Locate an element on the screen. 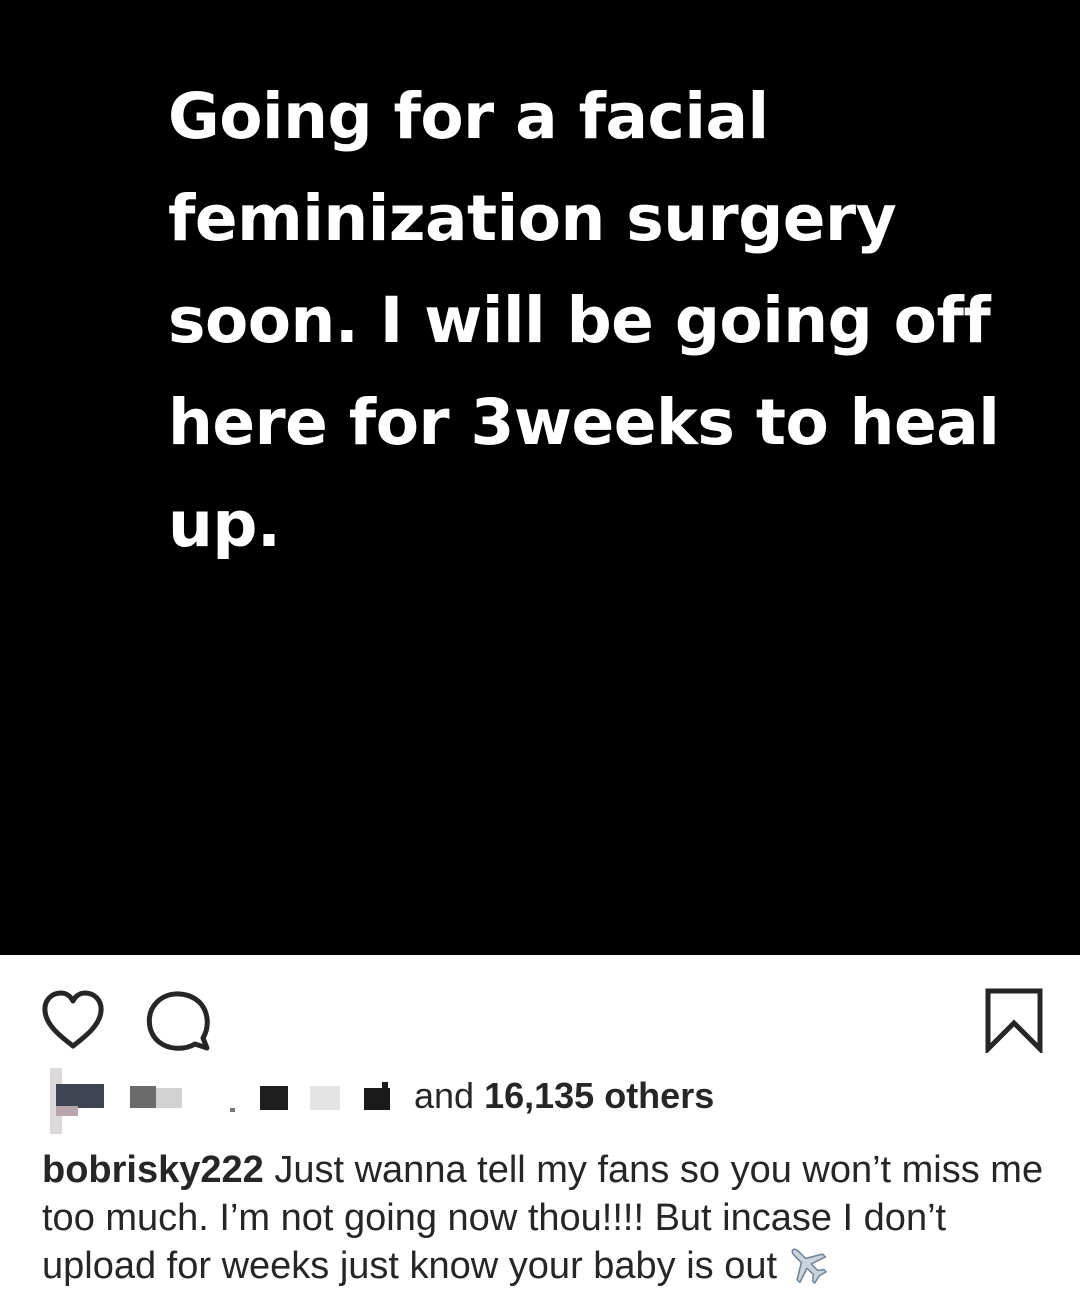 The width and height of the screenshot is (1080, 1292). redacted-liker-names is located at coordinates (225, 1101).